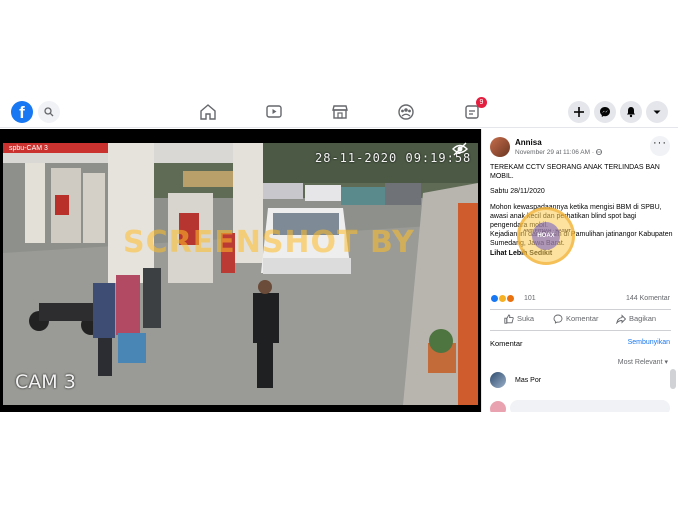  What do you see at coordinates (649, 342) in the screenshot?
I see `hide-comments-link: Sembunyikan` at bounding box center [649, 342].